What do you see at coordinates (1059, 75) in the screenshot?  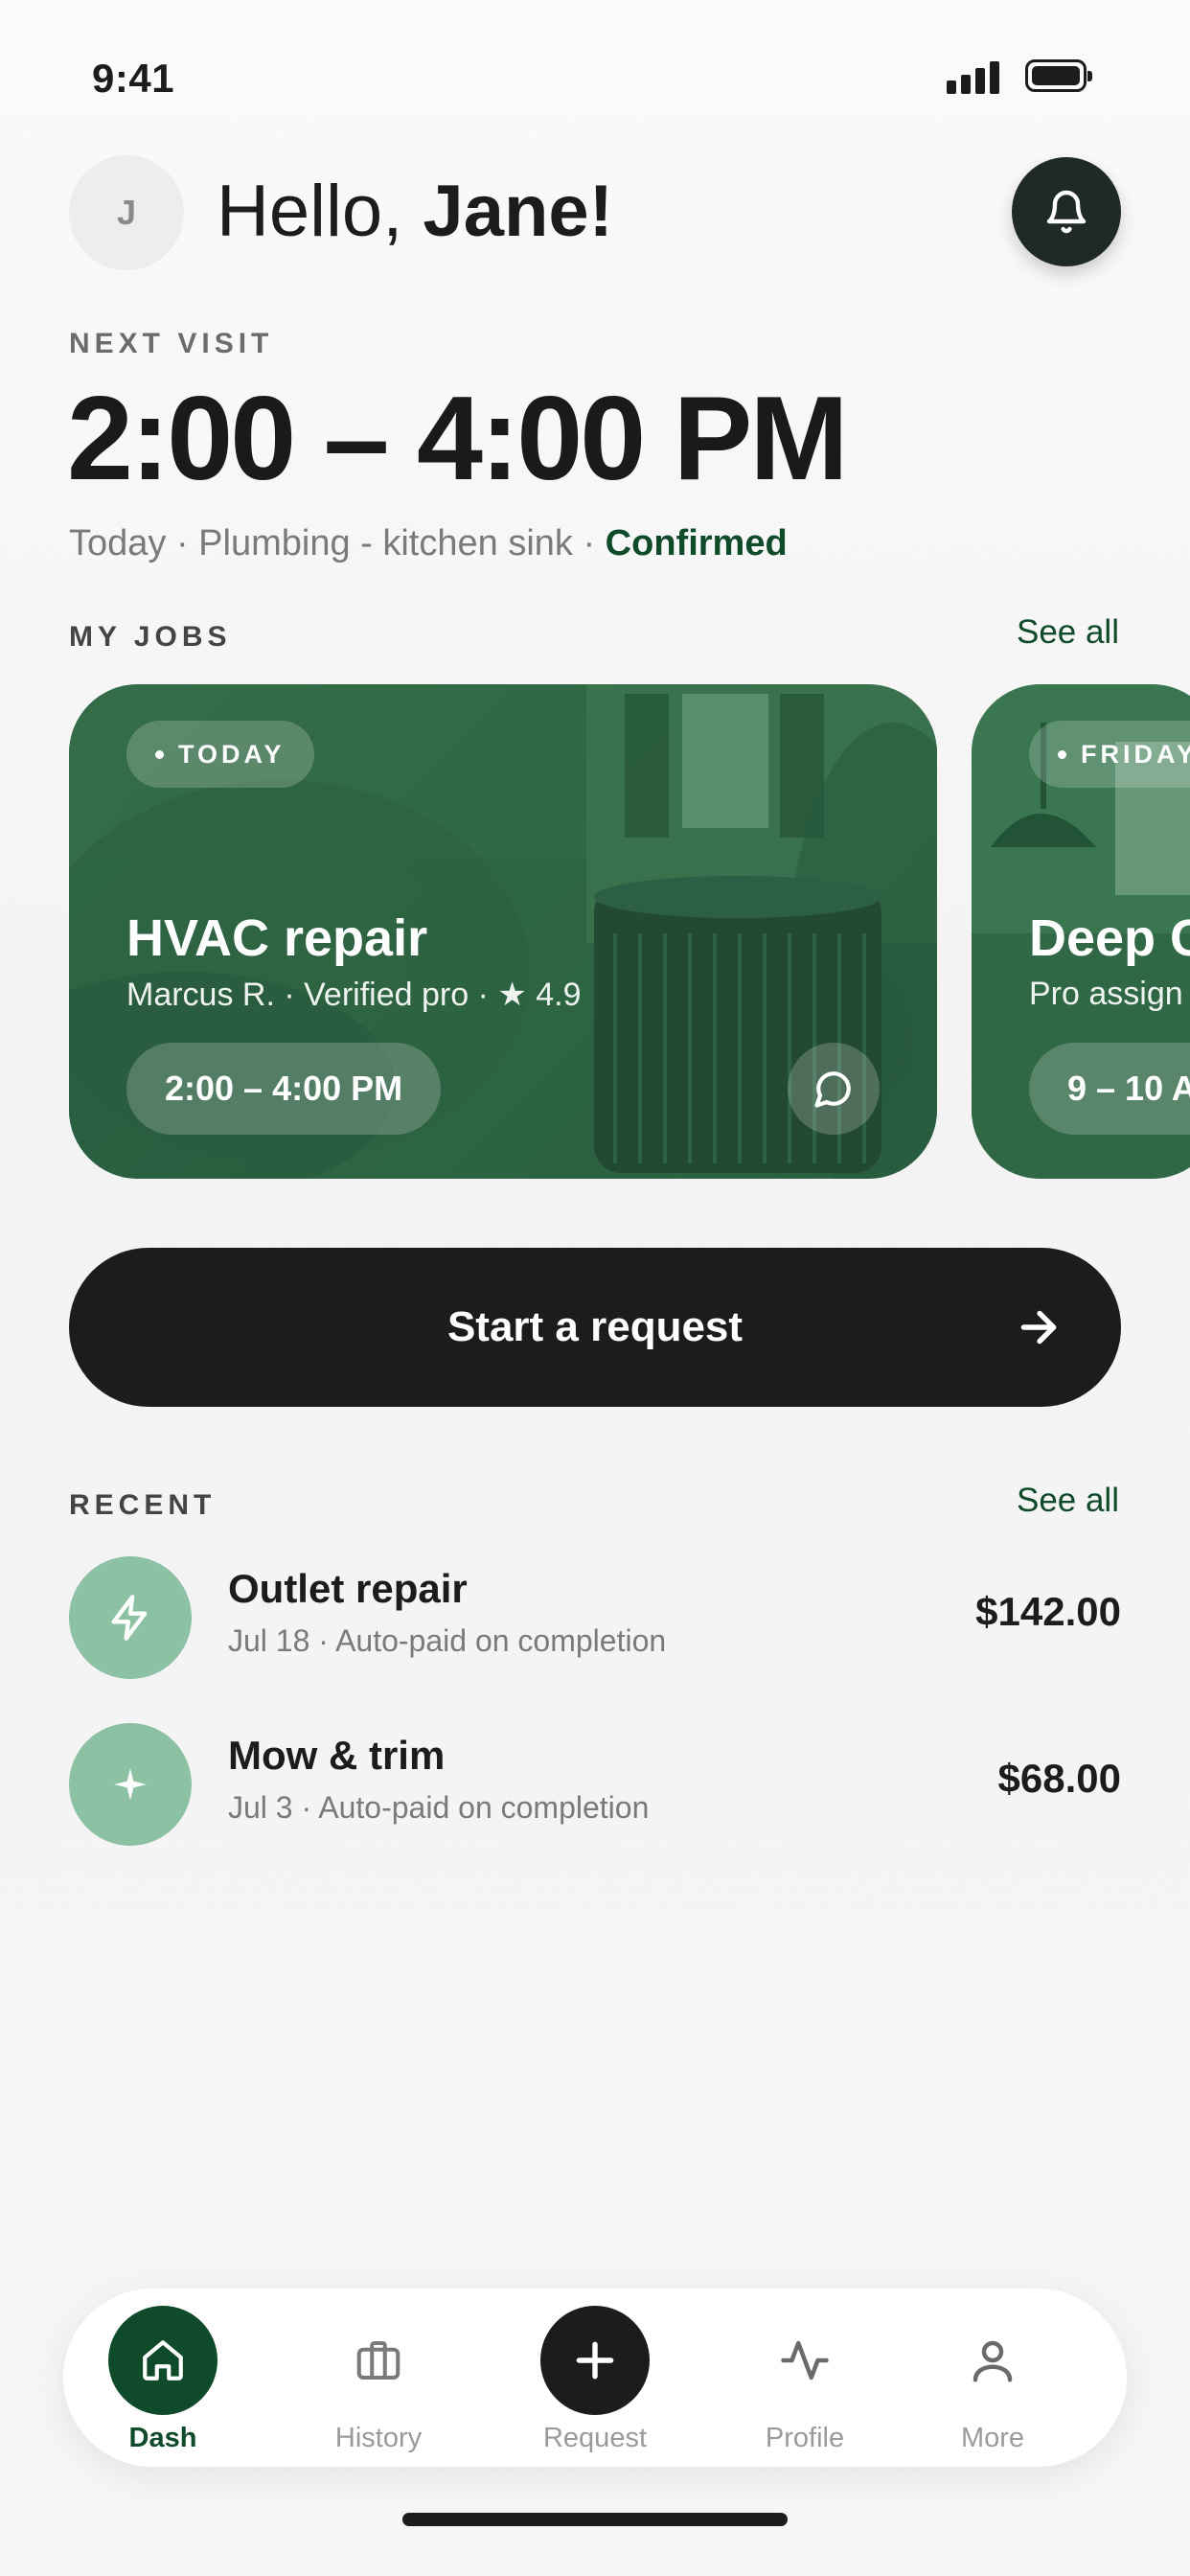 I see `battery-icon` at bounding box center [1059, 75].